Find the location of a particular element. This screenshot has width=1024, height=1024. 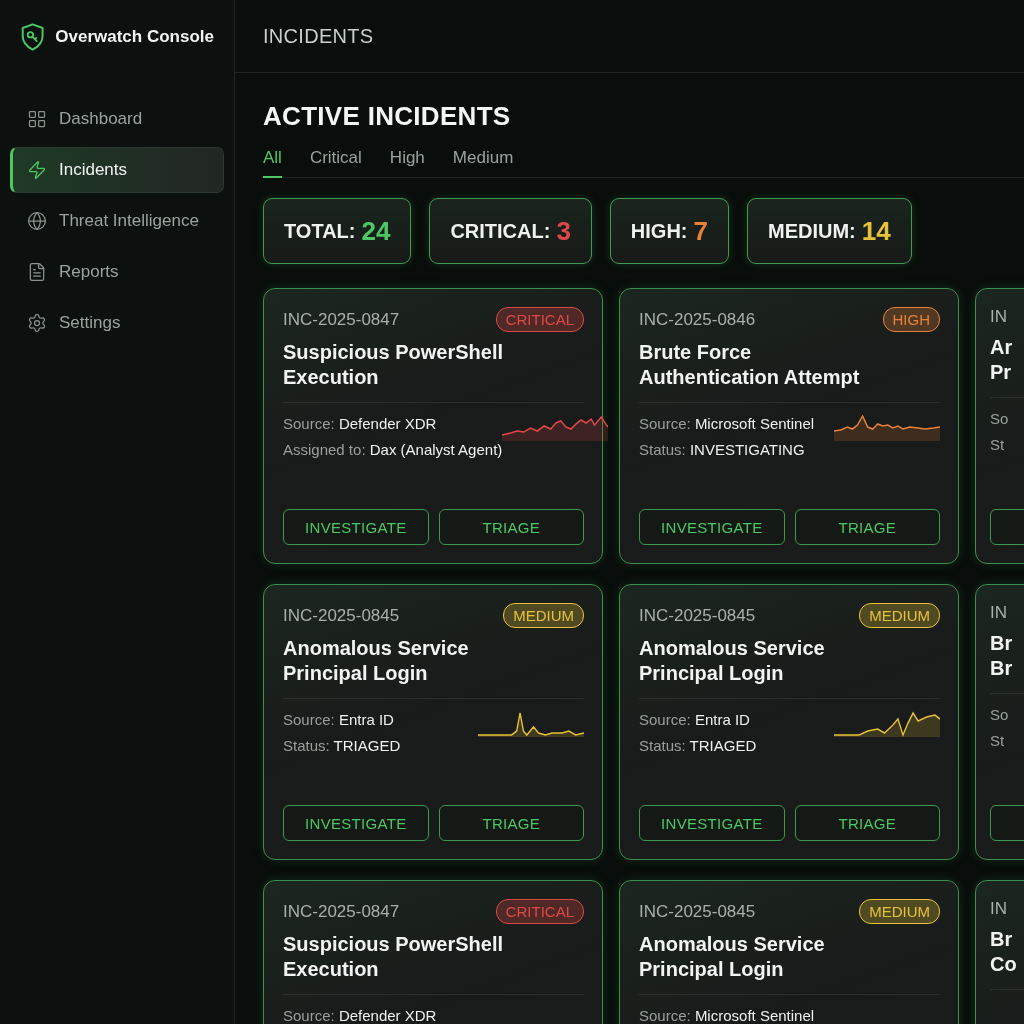

nav-item: Settings is located at coordinates (117, 323).